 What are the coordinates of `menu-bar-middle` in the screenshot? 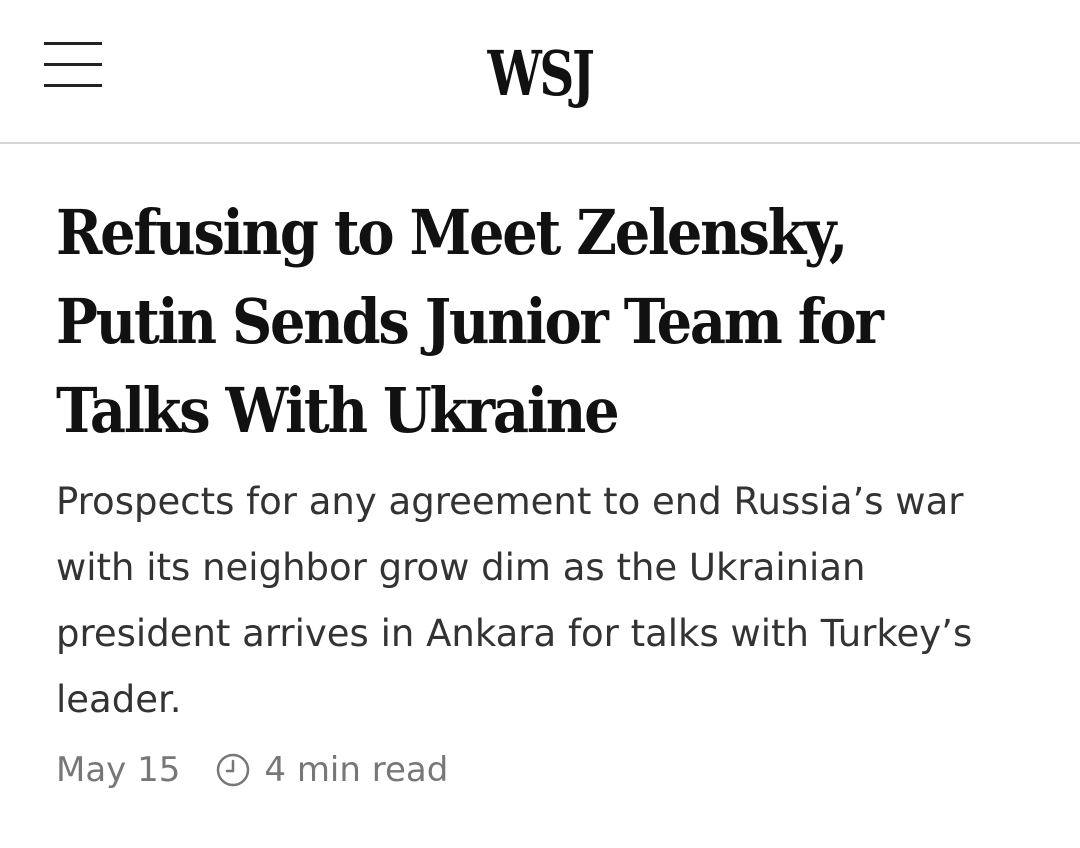 It's located at (73, 64).